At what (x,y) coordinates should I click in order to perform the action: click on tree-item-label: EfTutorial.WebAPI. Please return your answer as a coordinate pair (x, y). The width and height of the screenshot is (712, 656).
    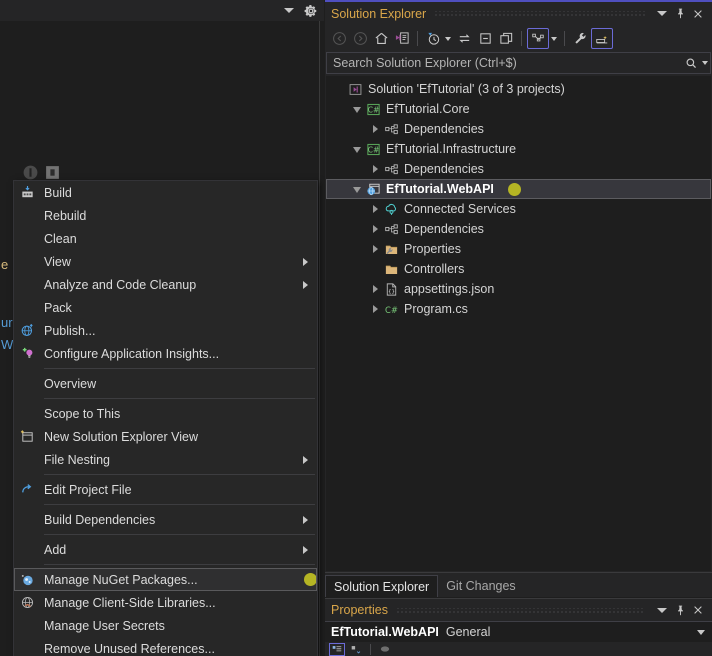
    Looking at the image, I should click on (440, 189).